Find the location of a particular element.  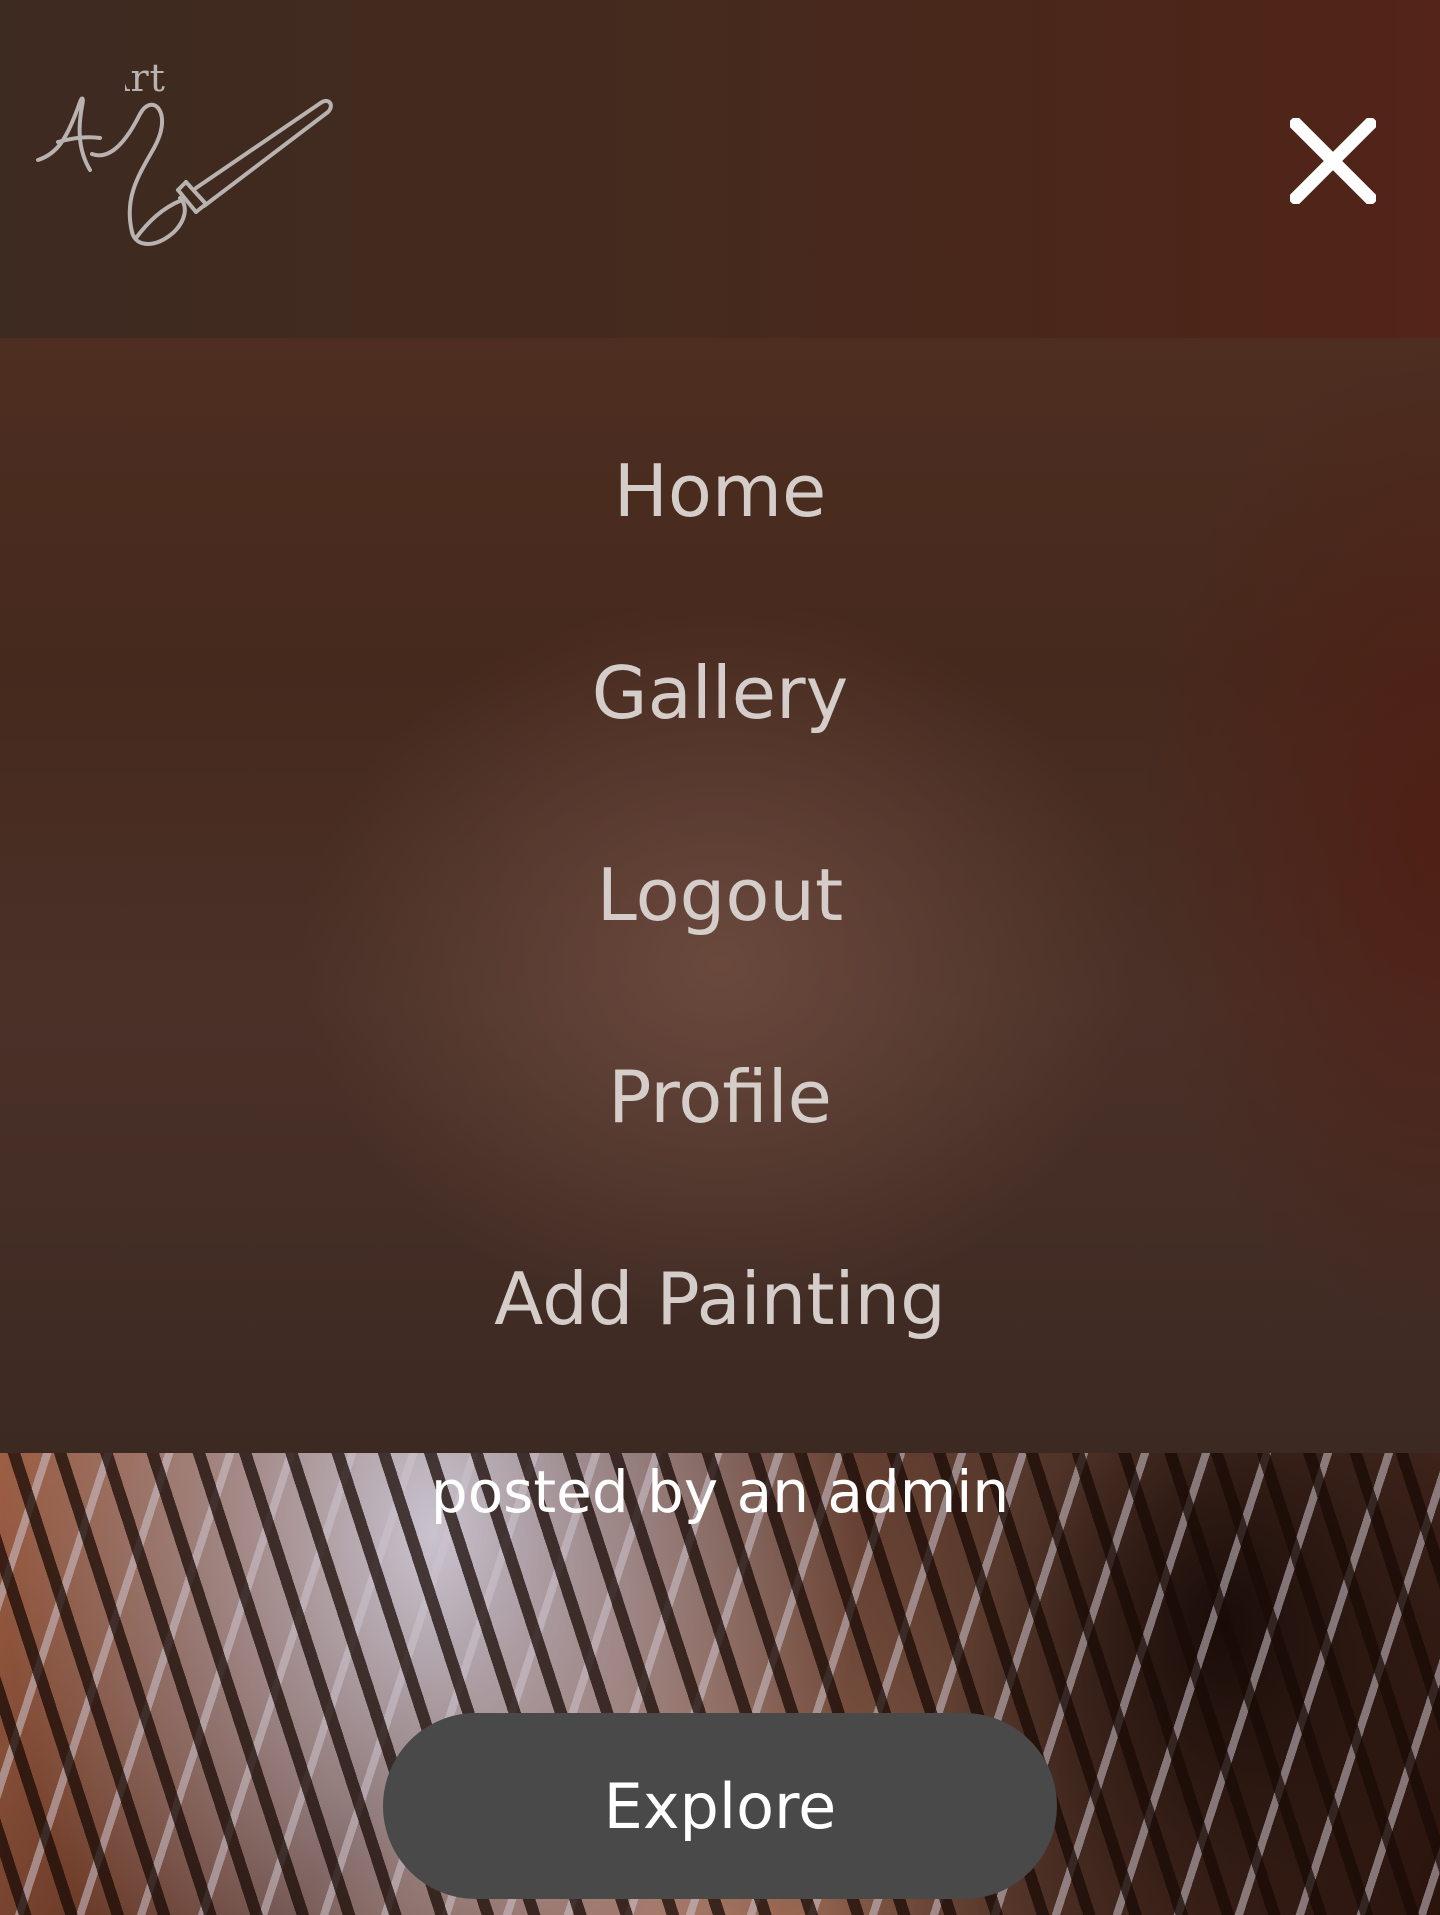

menu-item-label: Home is located at coordinates (720, 491).